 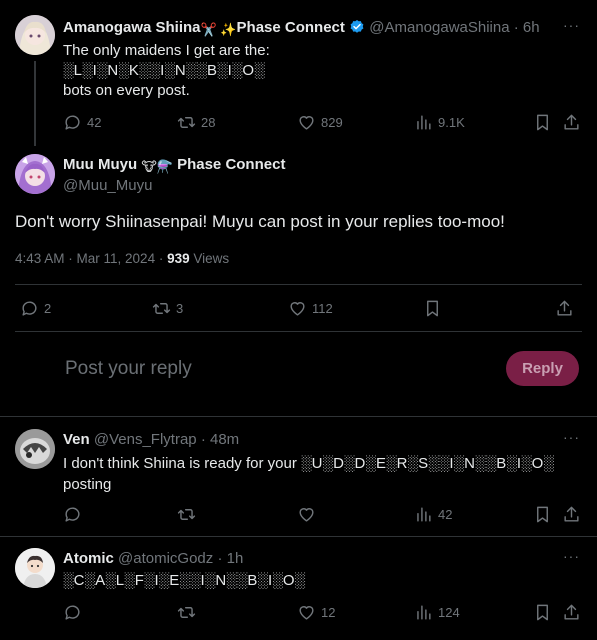 I want to click on avatar-shiina-image, so click(x=35, y=35).